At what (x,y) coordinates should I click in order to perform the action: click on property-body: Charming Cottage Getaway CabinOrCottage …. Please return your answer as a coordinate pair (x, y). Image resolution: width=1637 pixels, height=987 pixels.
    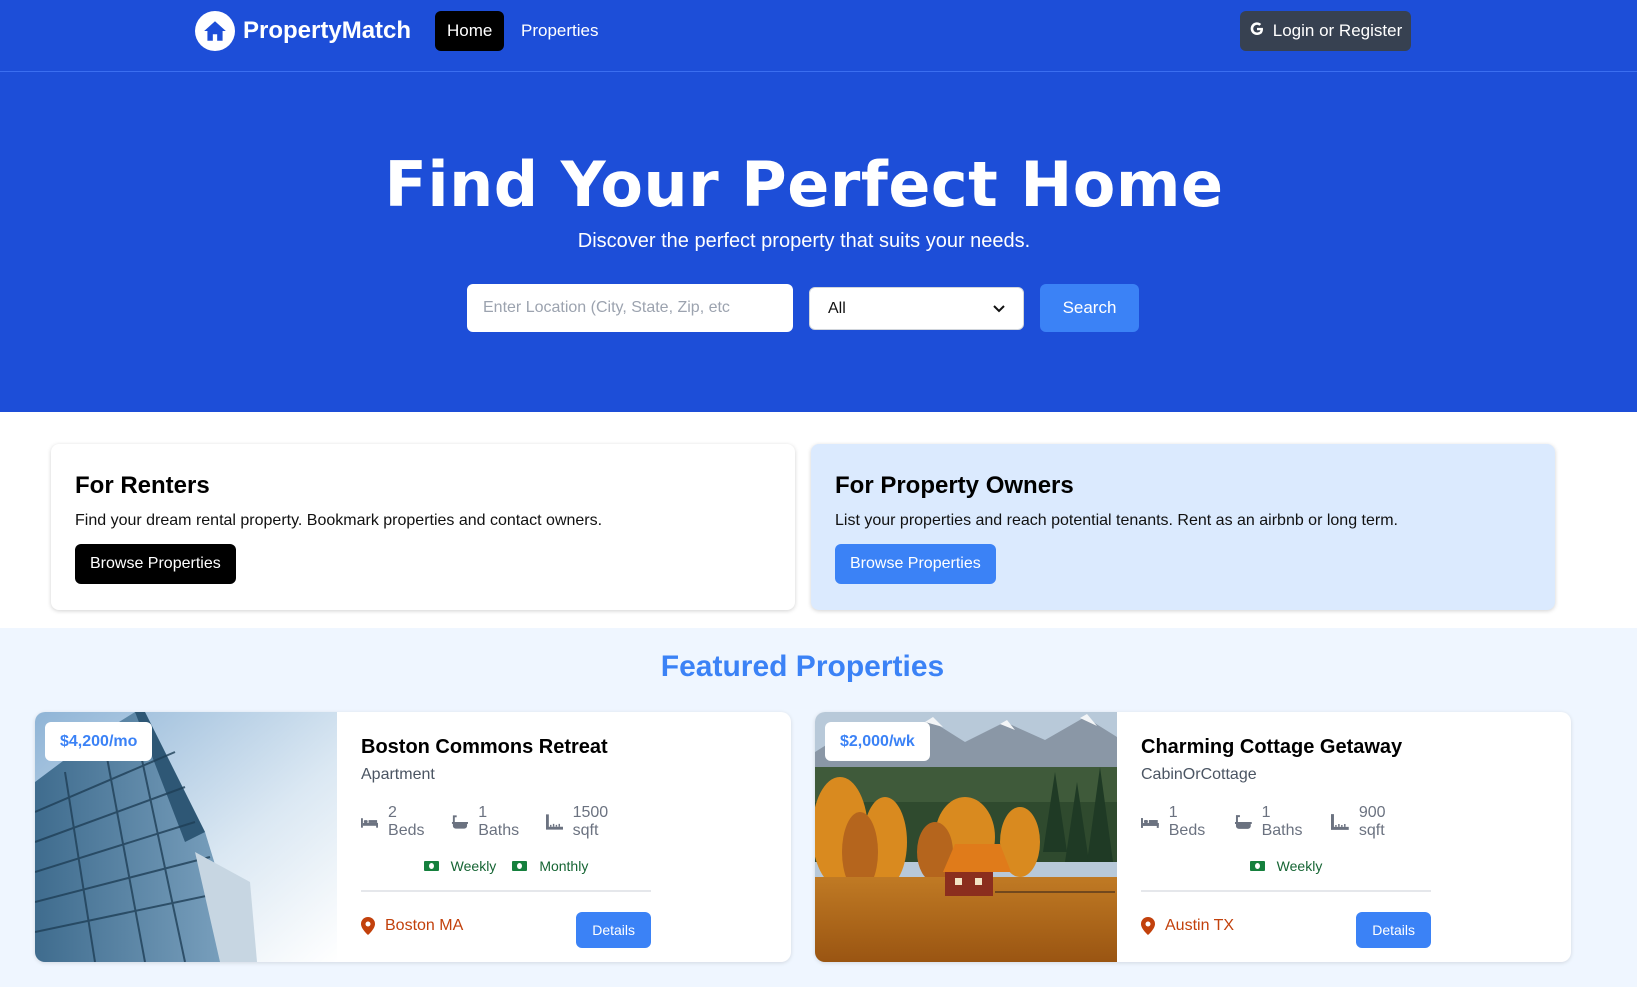
    Looking at the image, I should click on (1286, 842).